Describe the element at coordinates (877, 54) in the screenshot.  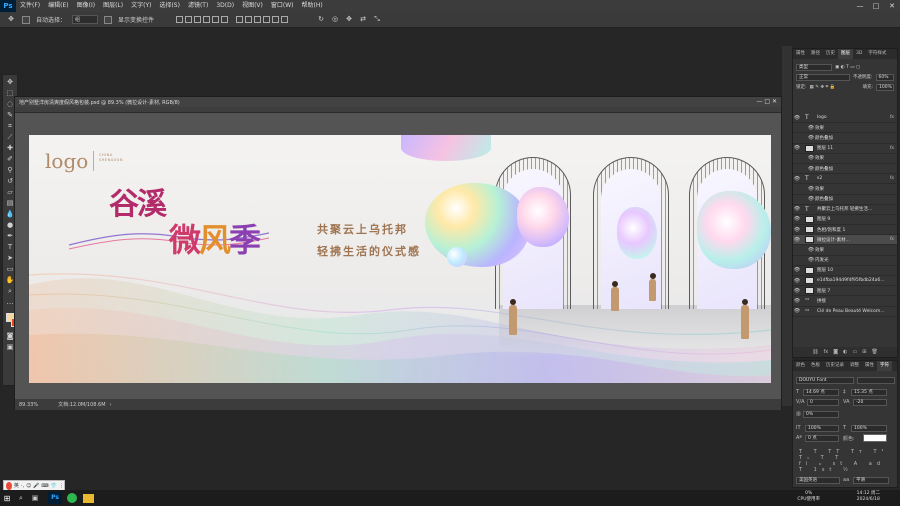
I see `tab-char-styles: 字符样式` at that location.